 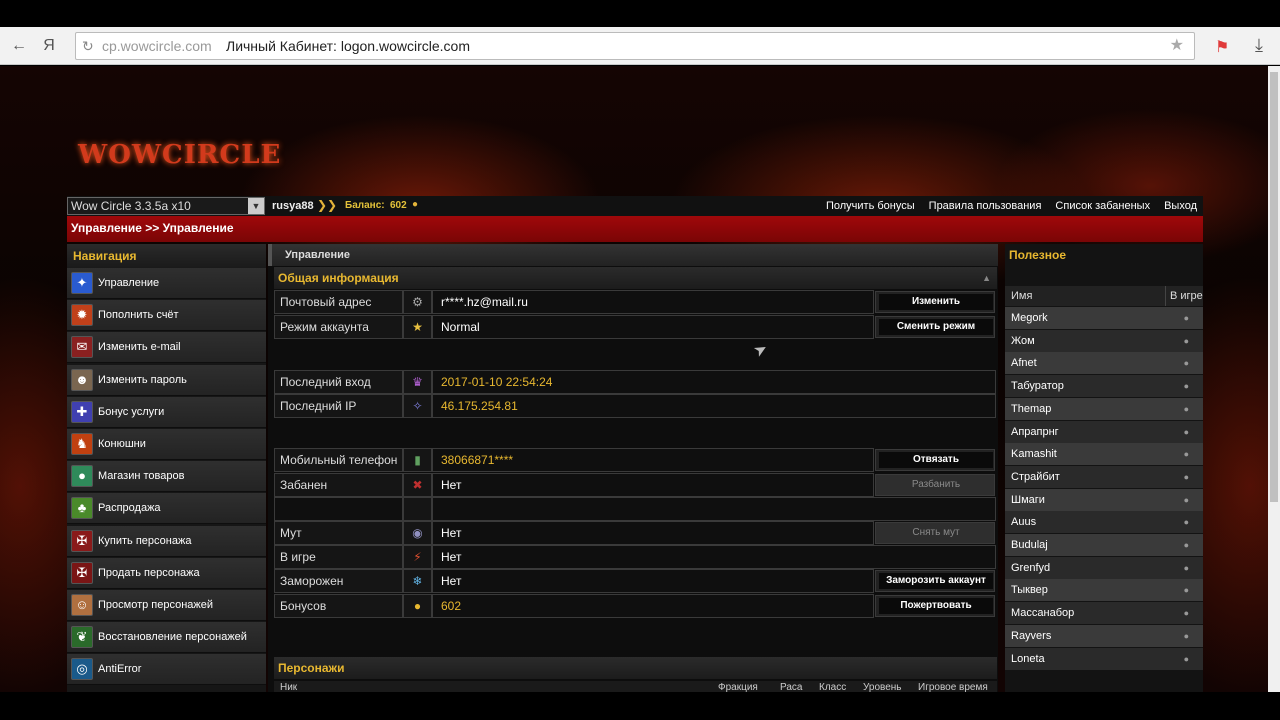 What do you see at coordinates (166, 573) in the screenshot?
I see `nav-item: ✠ Продать персонажа` at bounding box center [166, 573].